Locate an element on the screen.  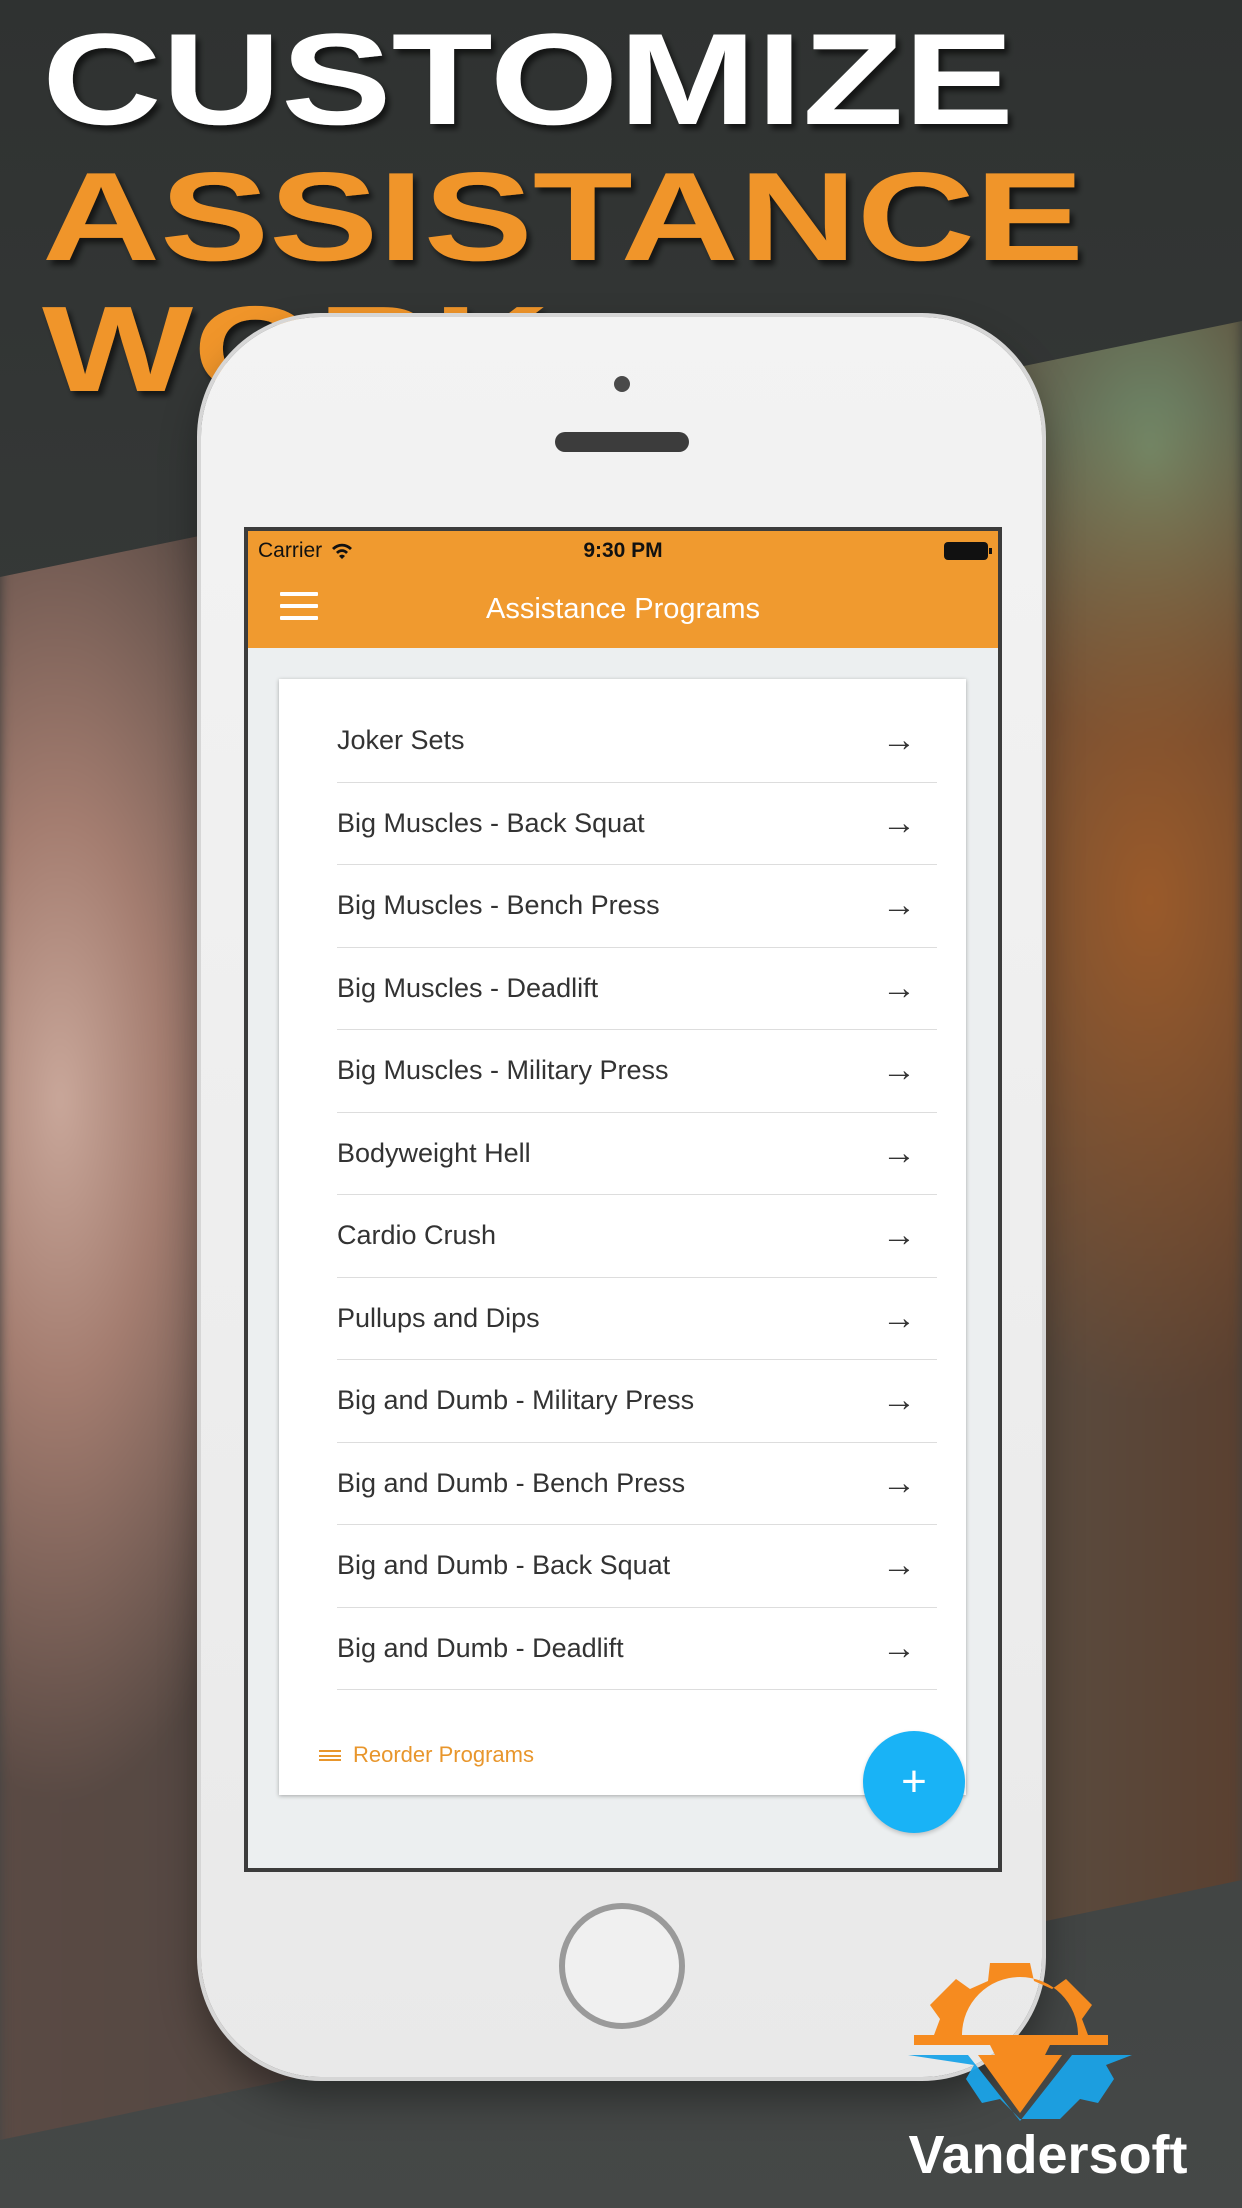
program-label: Big and Dumb - Deadlift is located at coordinates (480, 1647).